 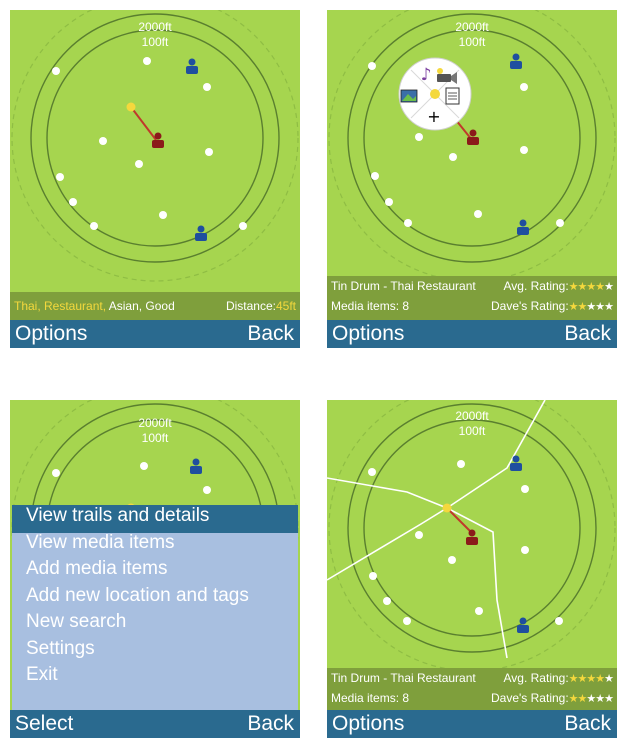 I want to click on select-softkey: Select, so click(x=44, y=724).